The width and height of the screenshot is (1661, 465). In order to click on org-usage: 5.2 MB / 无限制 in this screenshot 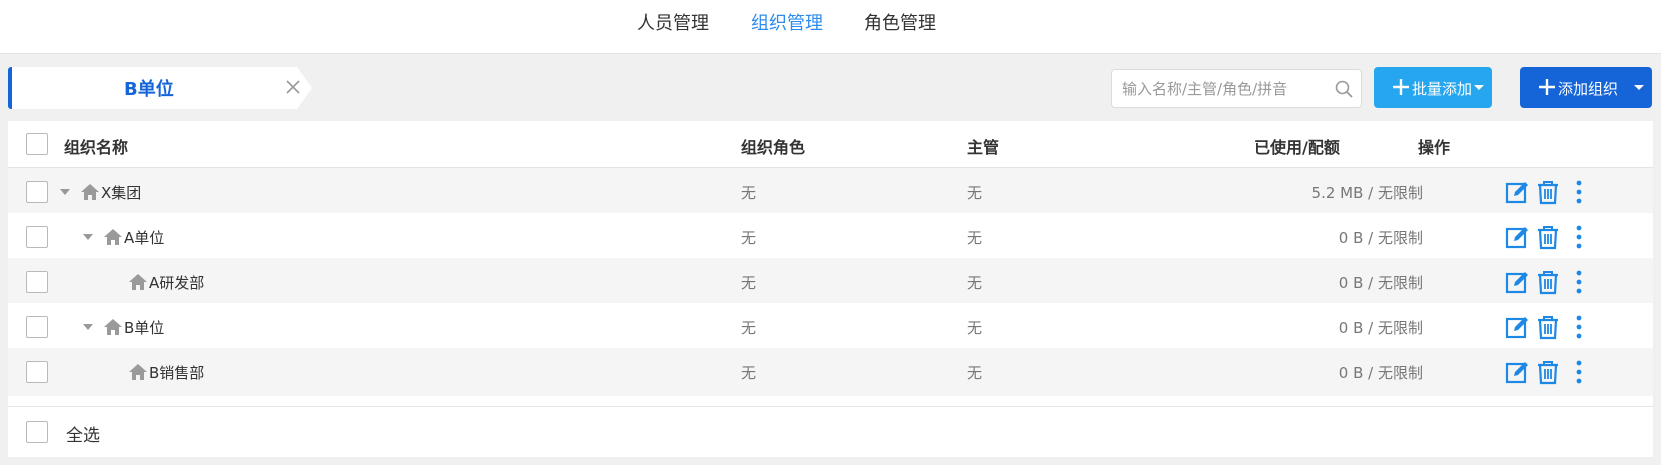, I will do `click(1367, 193)`.